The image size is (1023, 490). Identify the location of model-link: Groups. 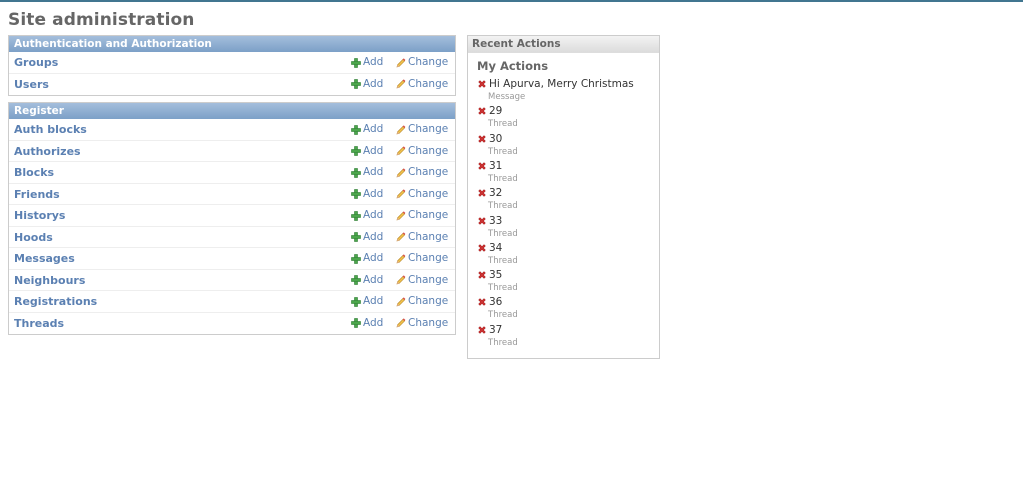
(36, 62).